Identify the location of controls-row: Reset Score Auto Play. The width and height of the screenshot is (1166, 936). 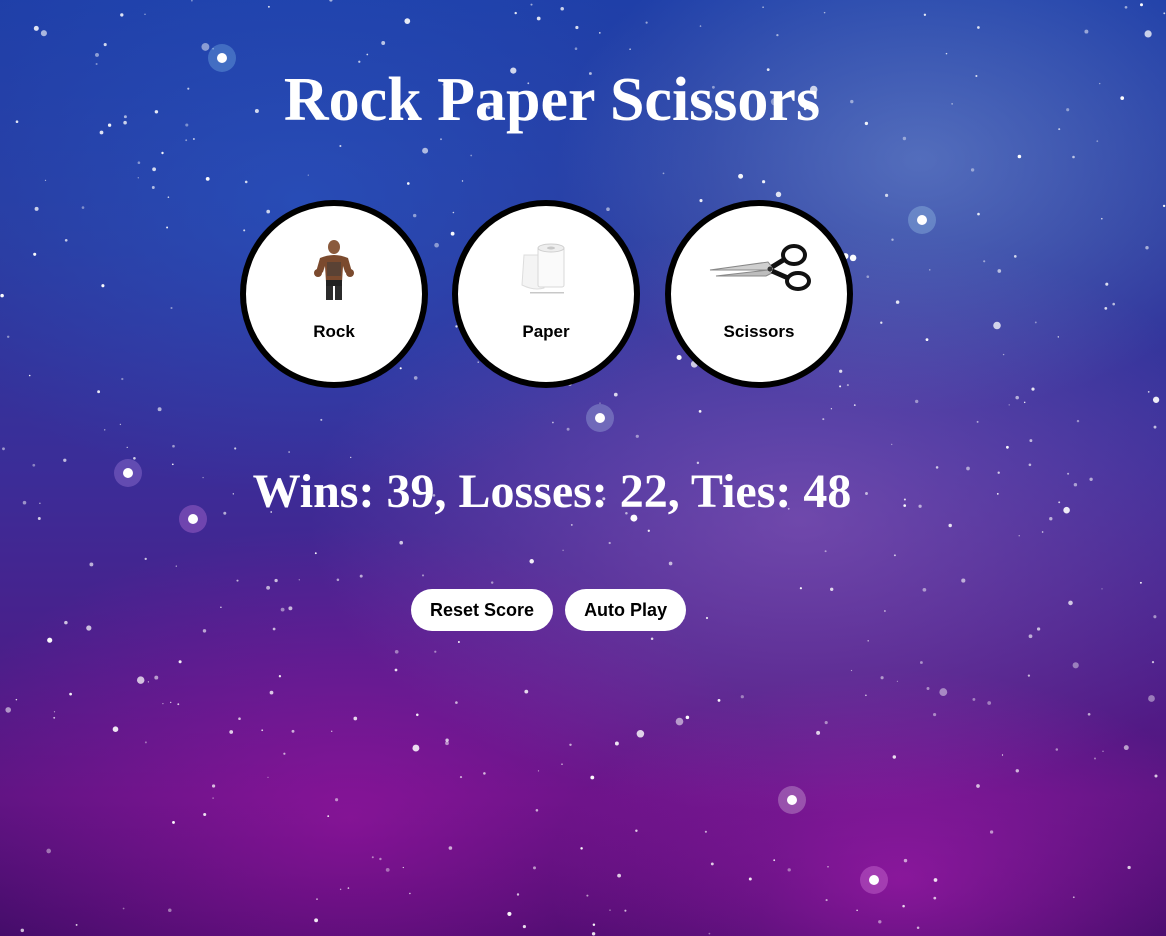
(549, 610).